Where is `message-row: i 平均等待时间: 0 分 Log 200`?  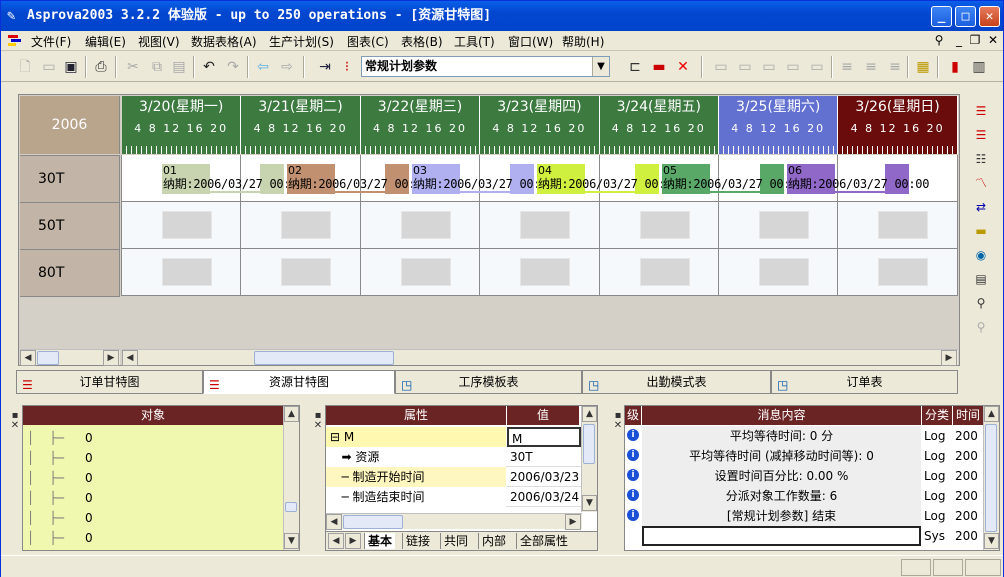
message-row: i 平均等待时间: 0 分 Log 200 is located at coordinates (804, 436).